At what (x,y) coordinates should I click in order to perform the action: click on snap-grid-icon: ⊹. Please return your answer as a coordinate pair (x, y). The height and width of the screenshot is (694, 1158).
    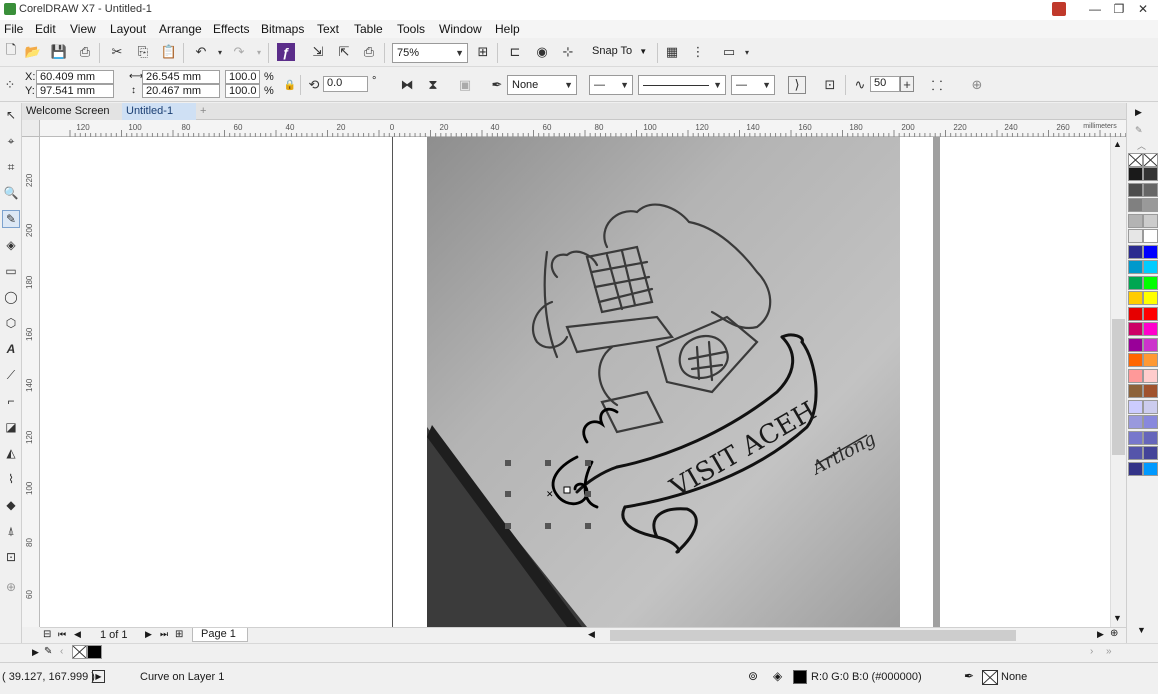
    Looking at the image, I should click on (568, 52).